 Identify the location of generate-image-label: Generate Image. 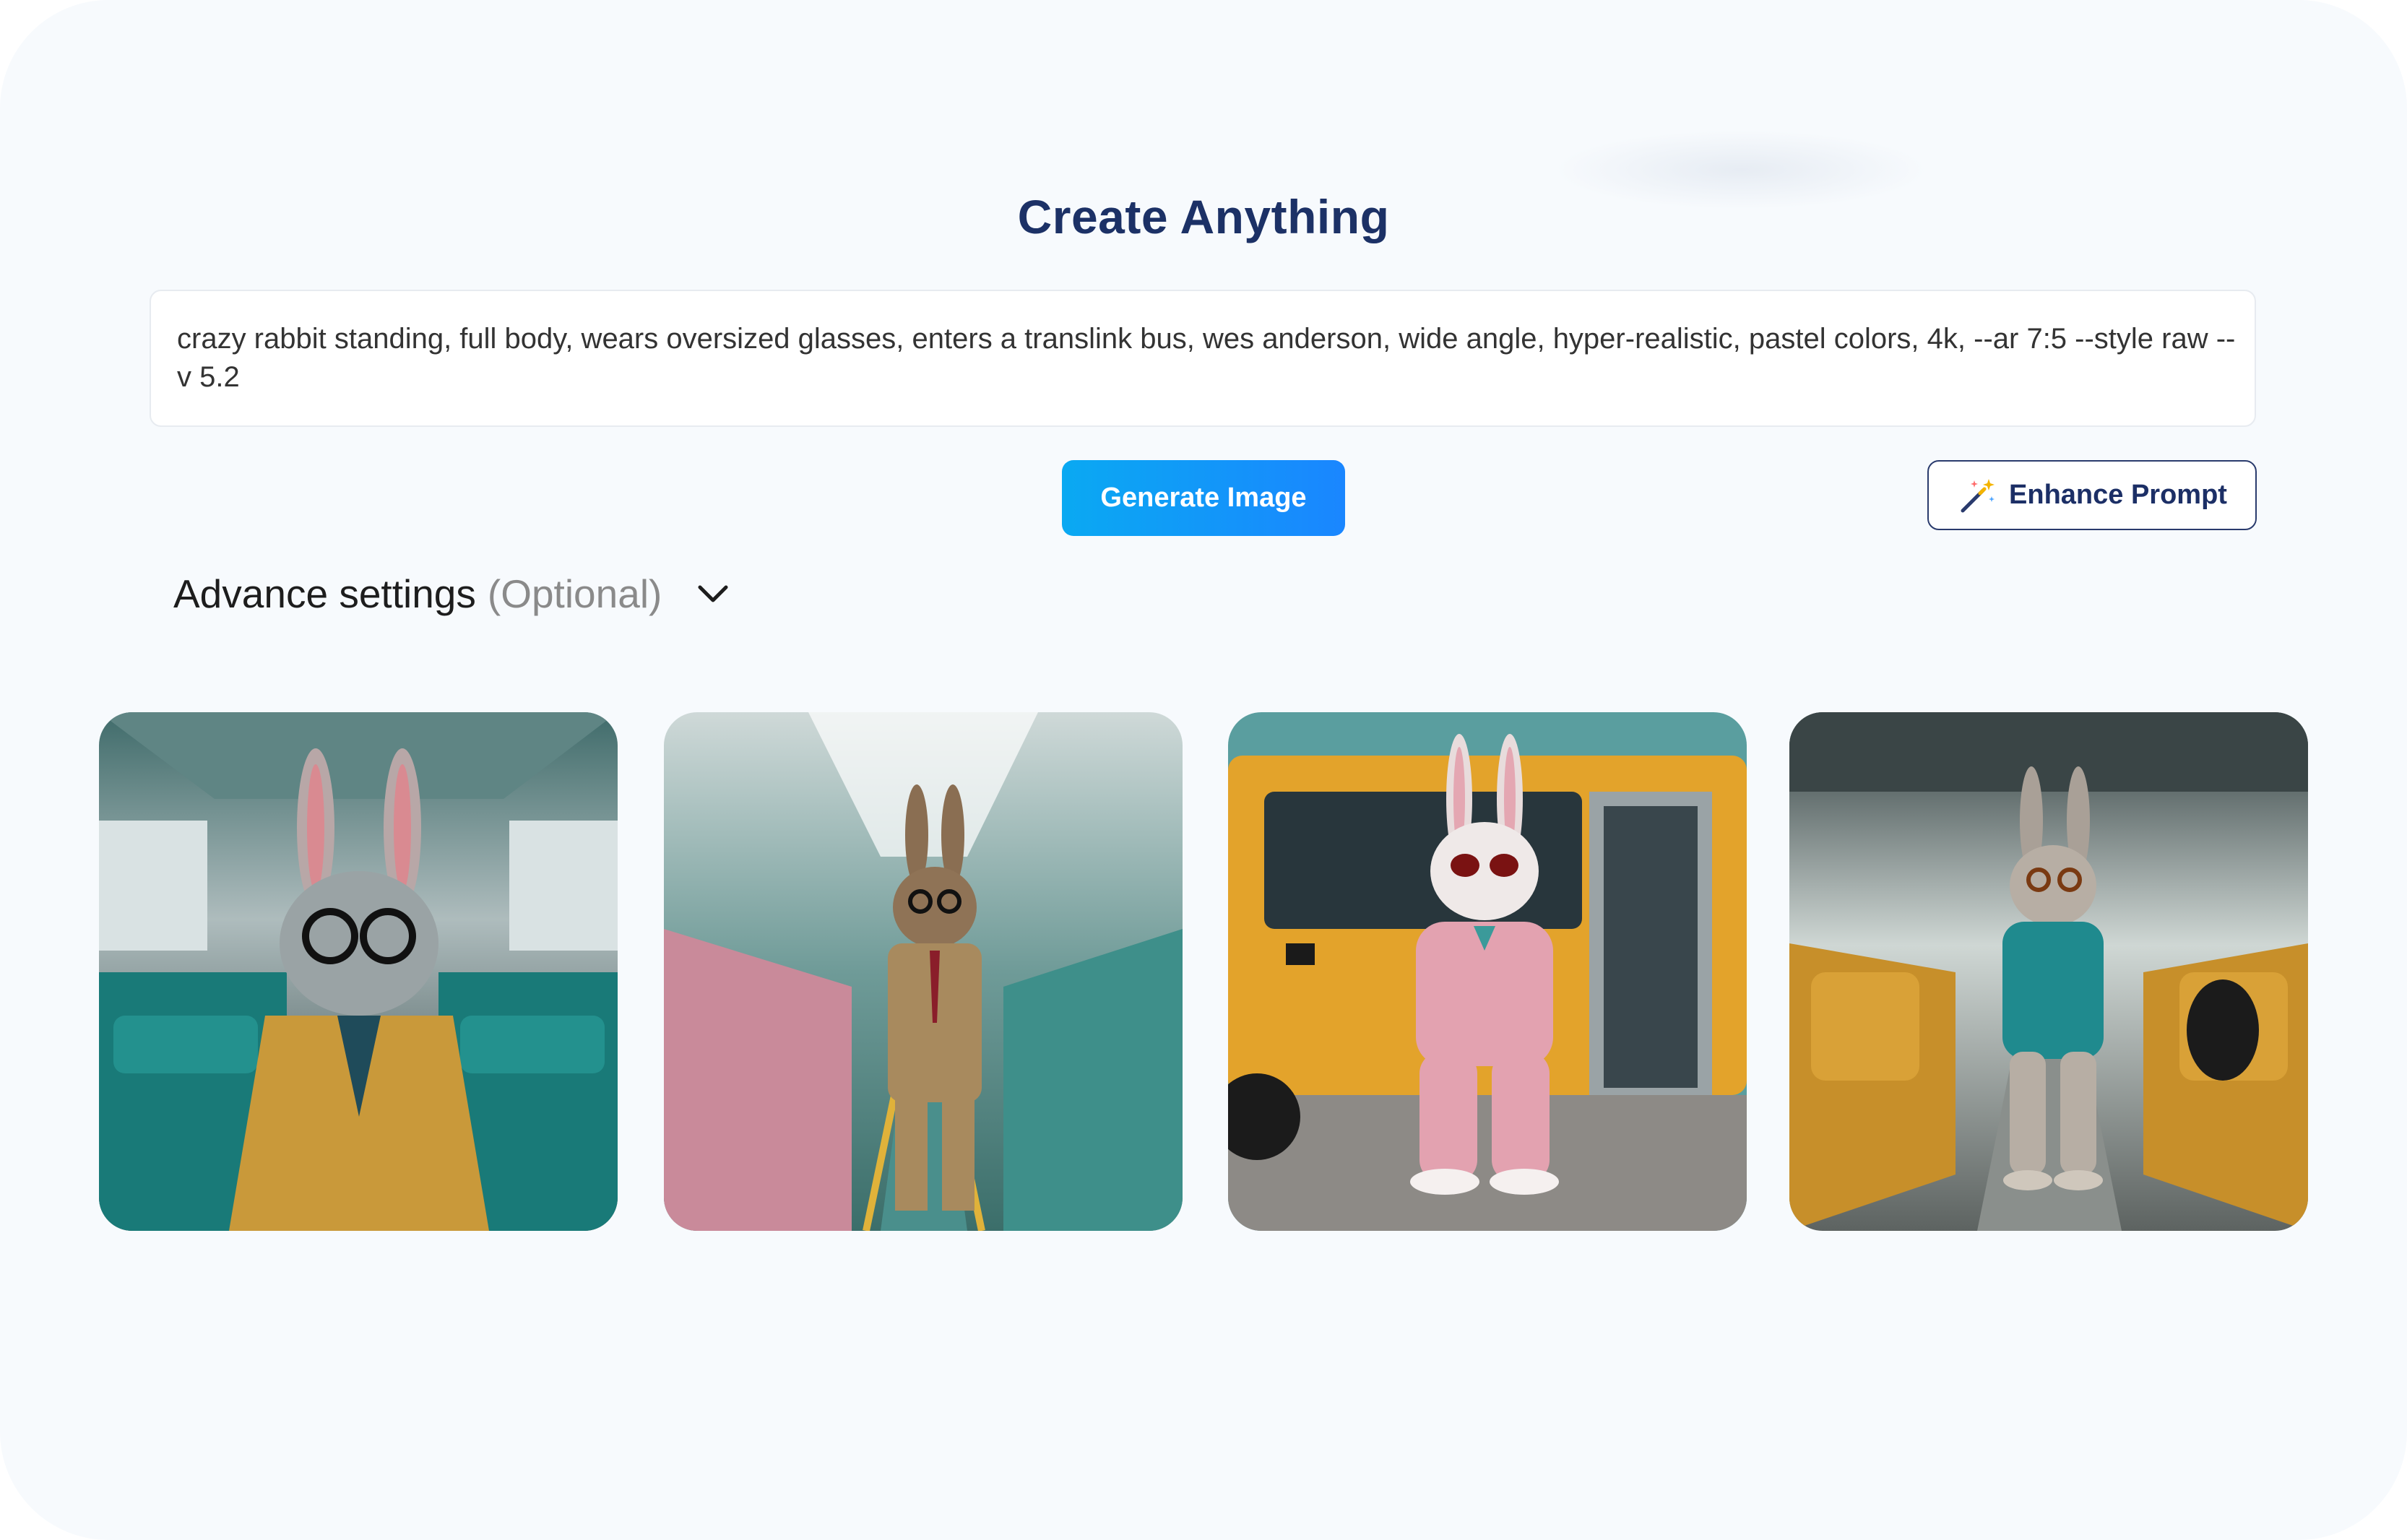
(1203, 498).